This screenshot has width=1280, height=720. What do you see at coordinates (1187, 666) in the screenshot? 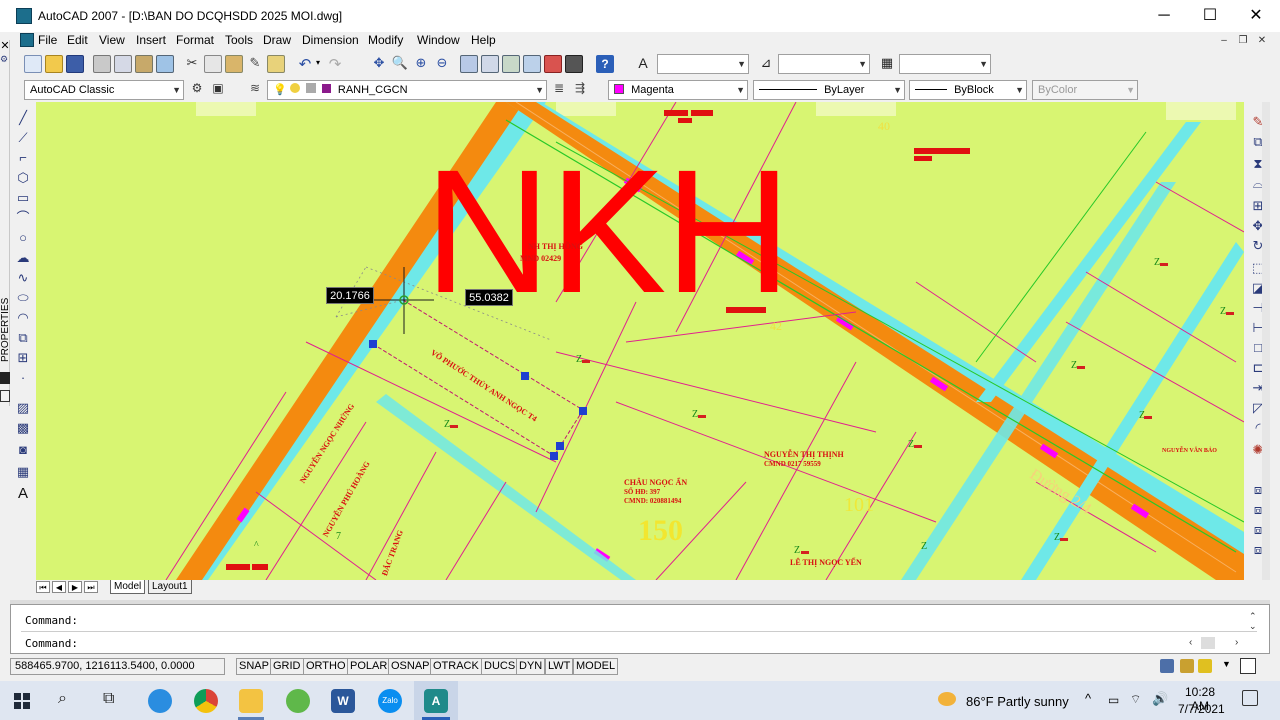
I see `lock-toolbars-icon` at bounding box center [1187, 666].